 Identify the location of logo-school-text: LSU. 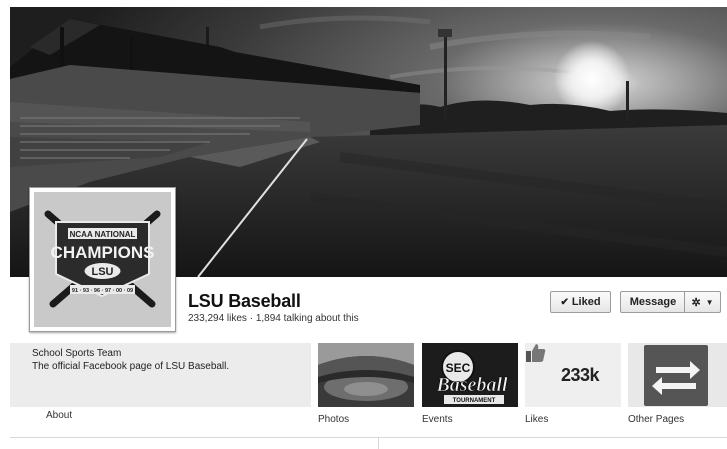
(103, 272).